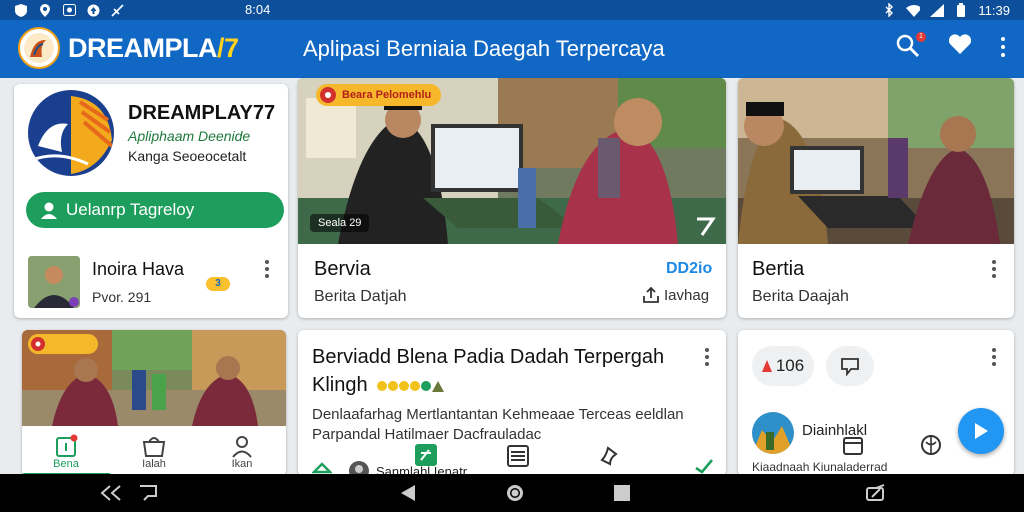  I want to click on calendar-icon, so click(853, 445).